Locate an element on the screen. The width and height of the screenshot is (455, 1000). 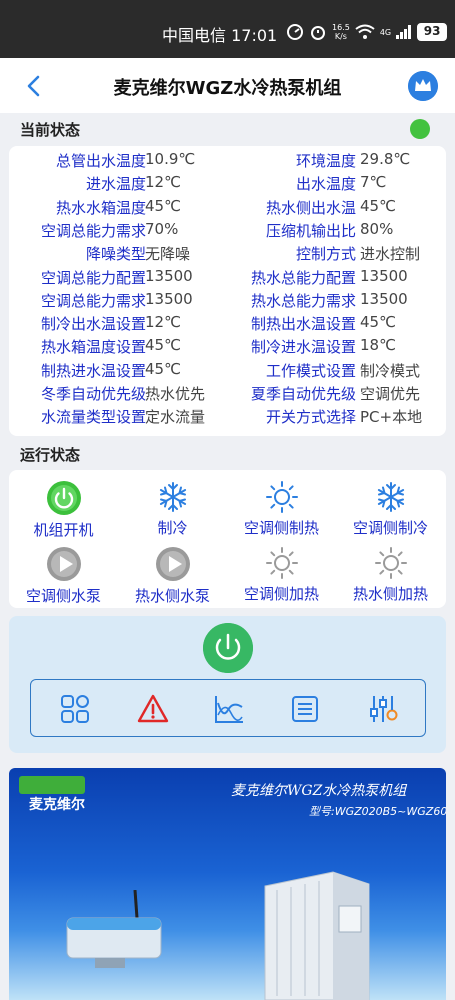
list-icon is located at coordinates (305, 709).